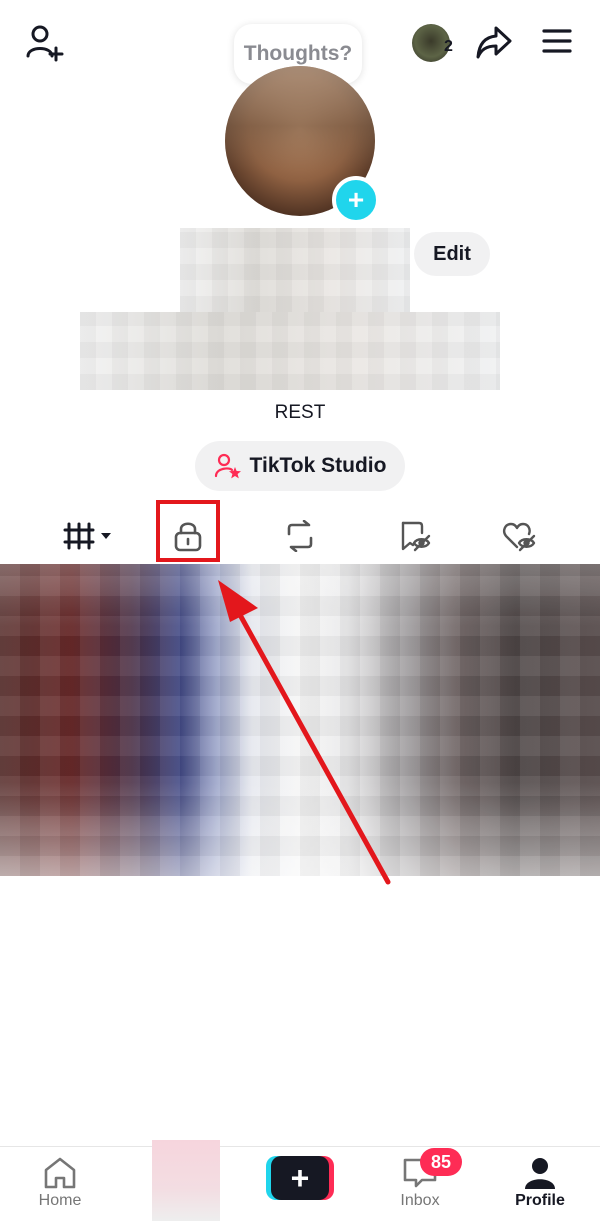  What do you see at coordinates (227, 466) in the screenshot?
I see `creator-star-icon` at bounding box center [227, 466].